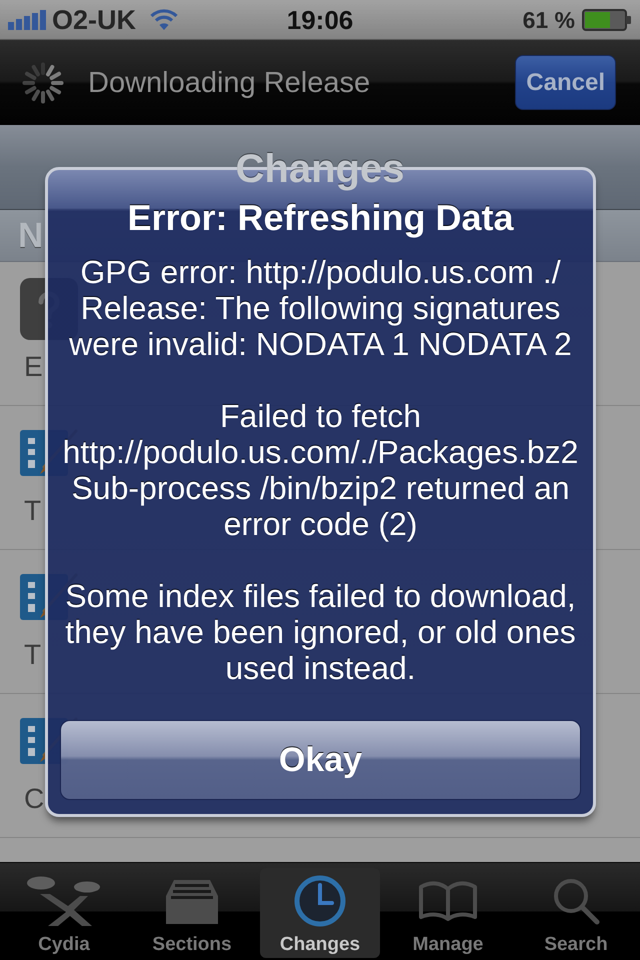 The height and width of the screenshot is (960, 640). I want to click on battery-icon, so click(607, 20).